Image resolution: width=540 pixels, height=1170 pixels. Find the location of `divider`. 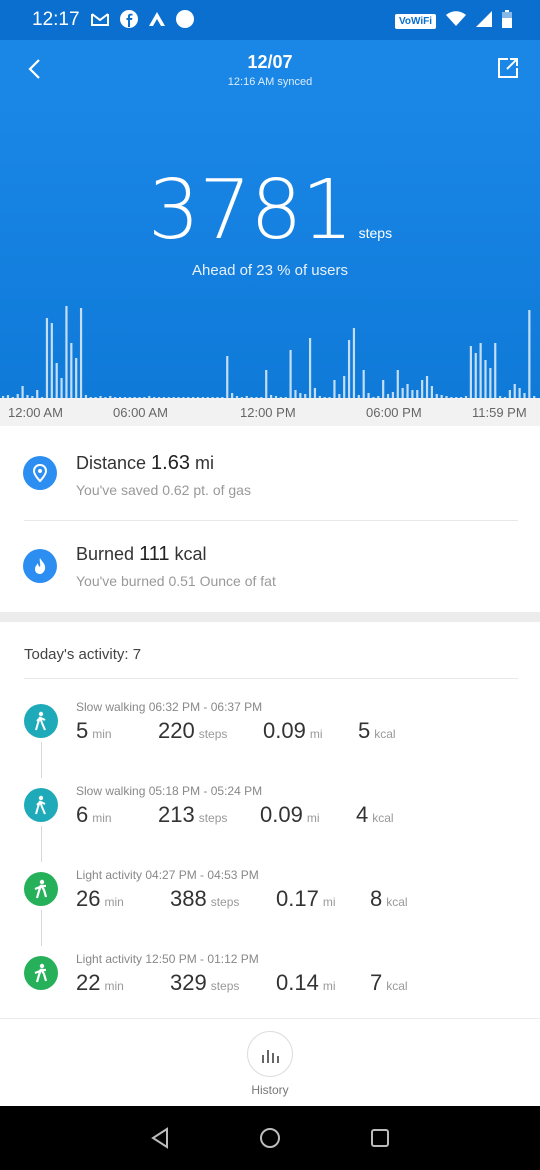

divider is located at coordinates (271, 678).